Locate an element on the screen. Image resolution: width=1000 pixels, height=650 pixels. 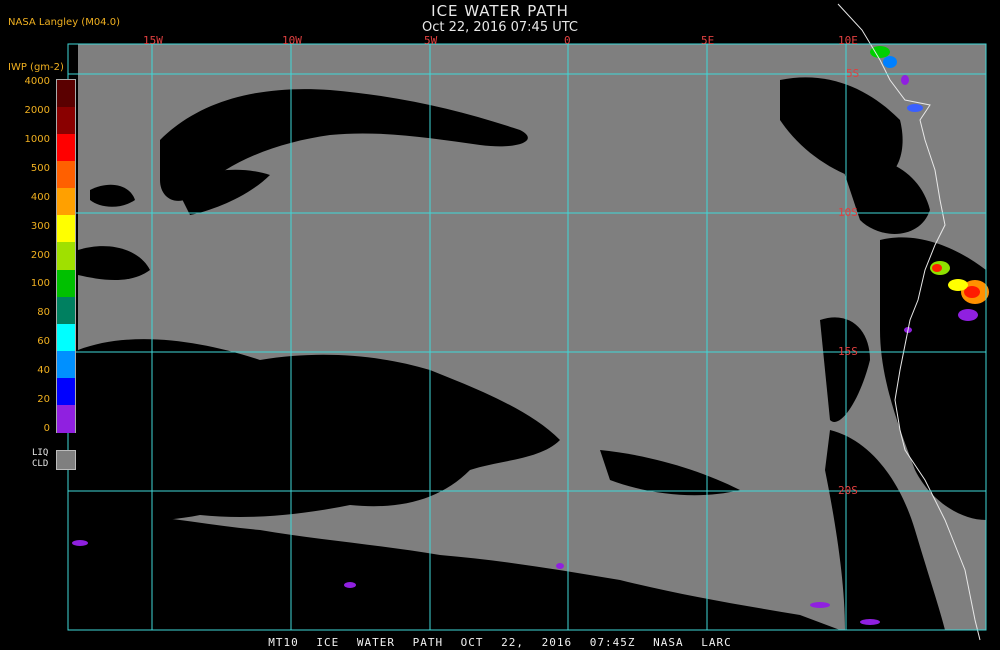
lon-label-5w: 5W is located at coordinates (431, 40).